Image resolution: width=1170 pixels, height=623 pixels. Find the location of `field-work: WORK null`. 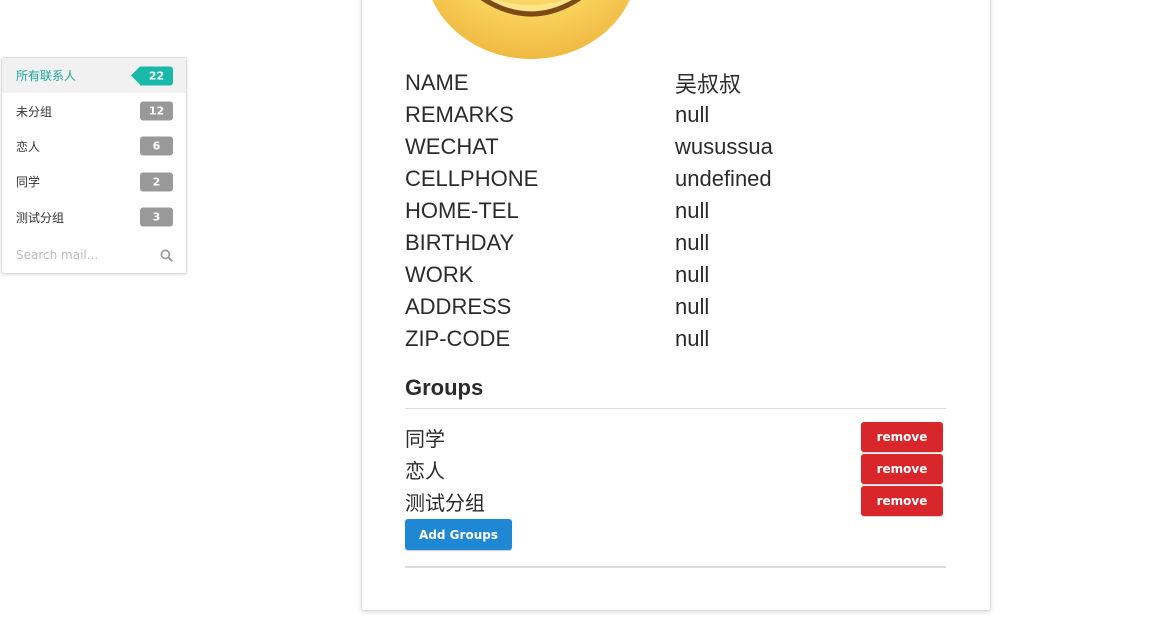

field-work: WORK null is located at coordinates (685, 275).